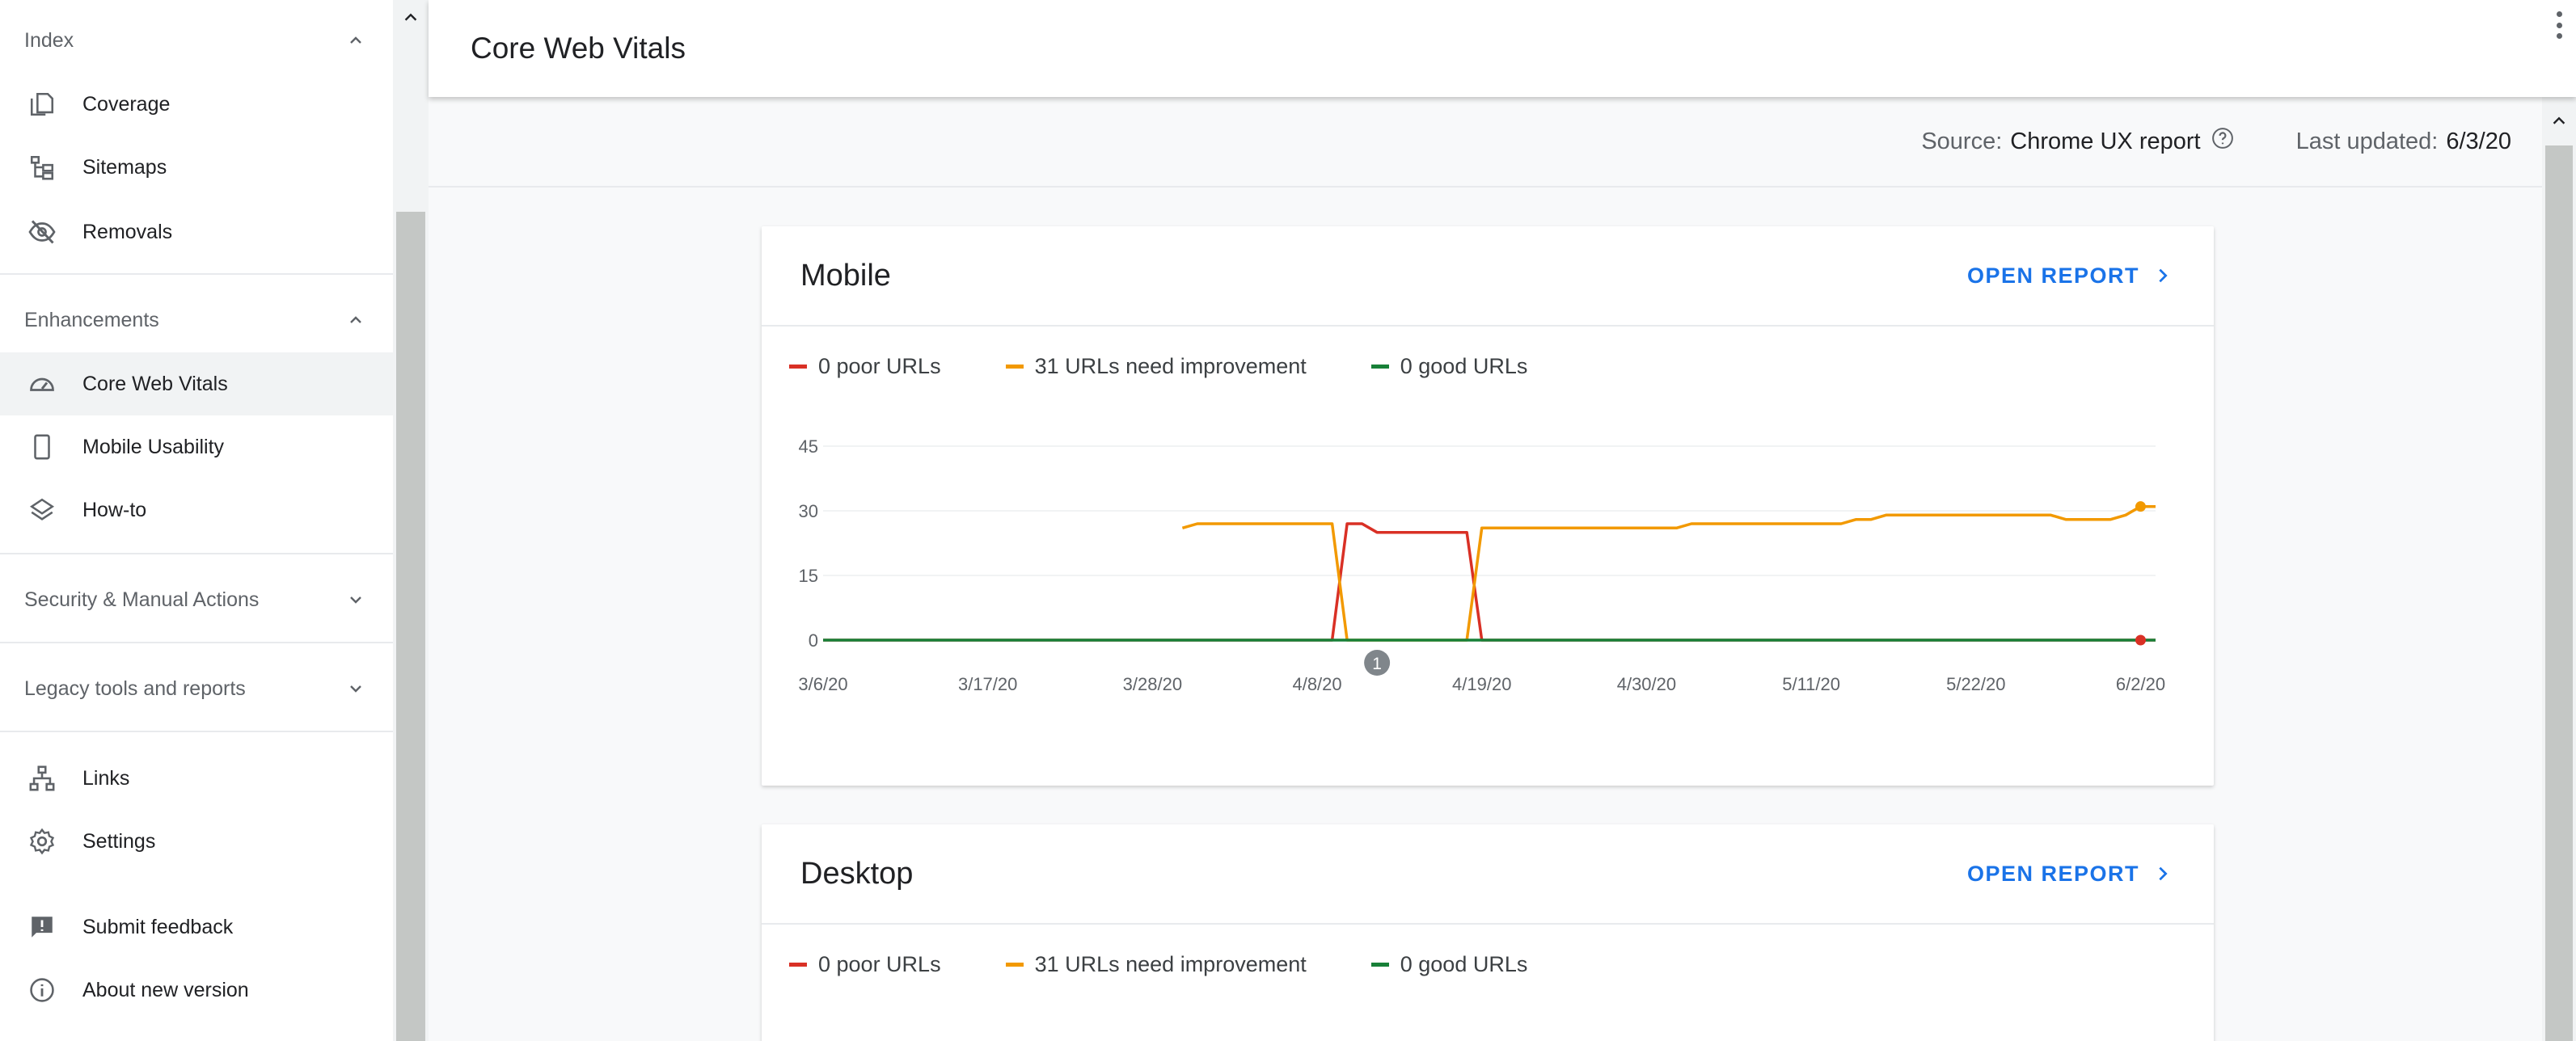 This screenshot has width=2576, height=1041. What do you see at coordinates (153, 446) in the screenshot?
I see `sidebar-item-label: Mobile Usability` at bounding box center [153, 446].